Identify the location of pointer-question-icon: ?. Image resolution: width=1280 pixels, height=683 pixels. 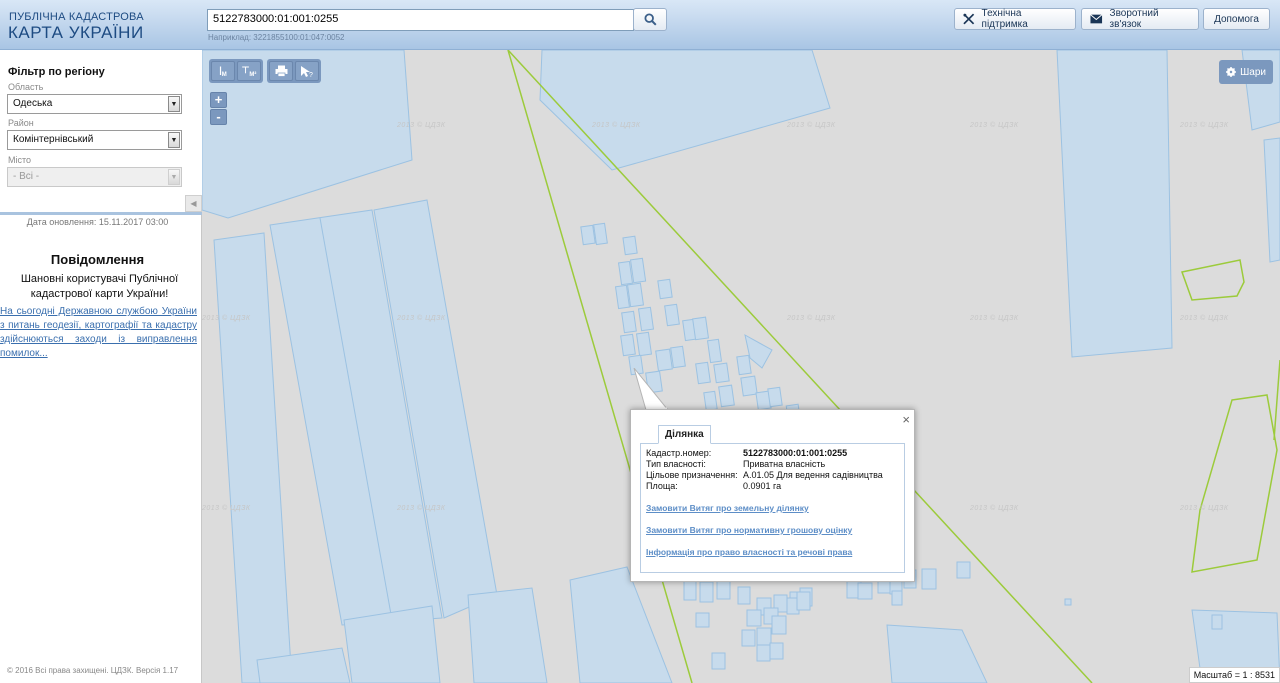
(307, 71).